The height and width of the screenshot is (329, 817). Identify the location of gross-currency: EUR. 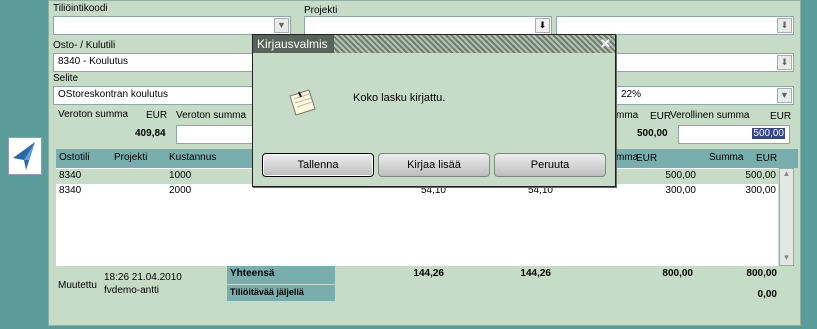
(781, 116).